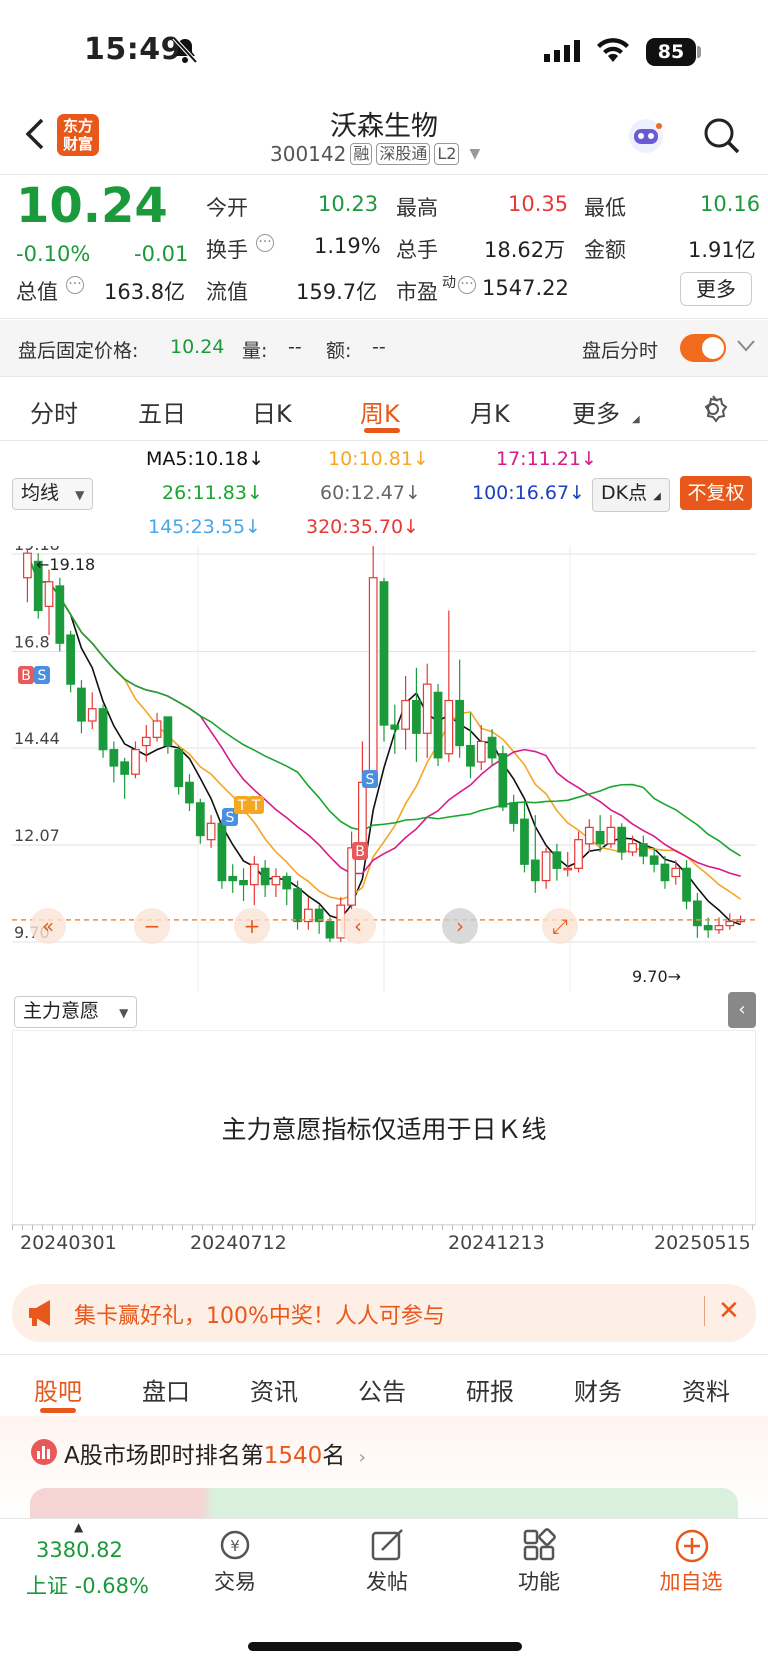 This screenshot has height=1665, width=768. What do you see at coordinates (716, 289) in the screenshot?
I see `more-button: 更多` at bounding box center [716, 289].